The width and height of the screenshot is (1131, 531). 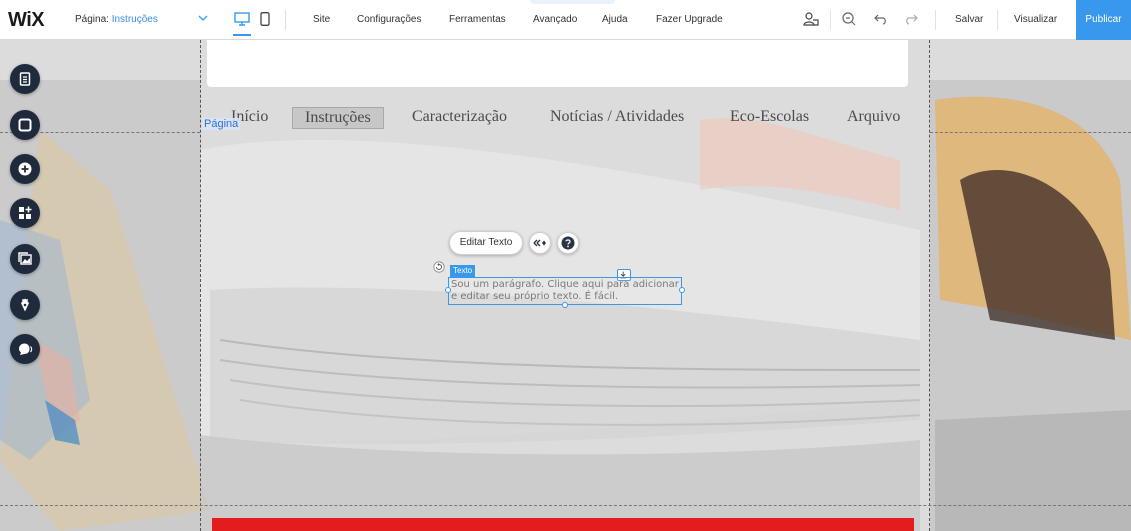 I want to click on pages-button, so click(x=25, y=79).